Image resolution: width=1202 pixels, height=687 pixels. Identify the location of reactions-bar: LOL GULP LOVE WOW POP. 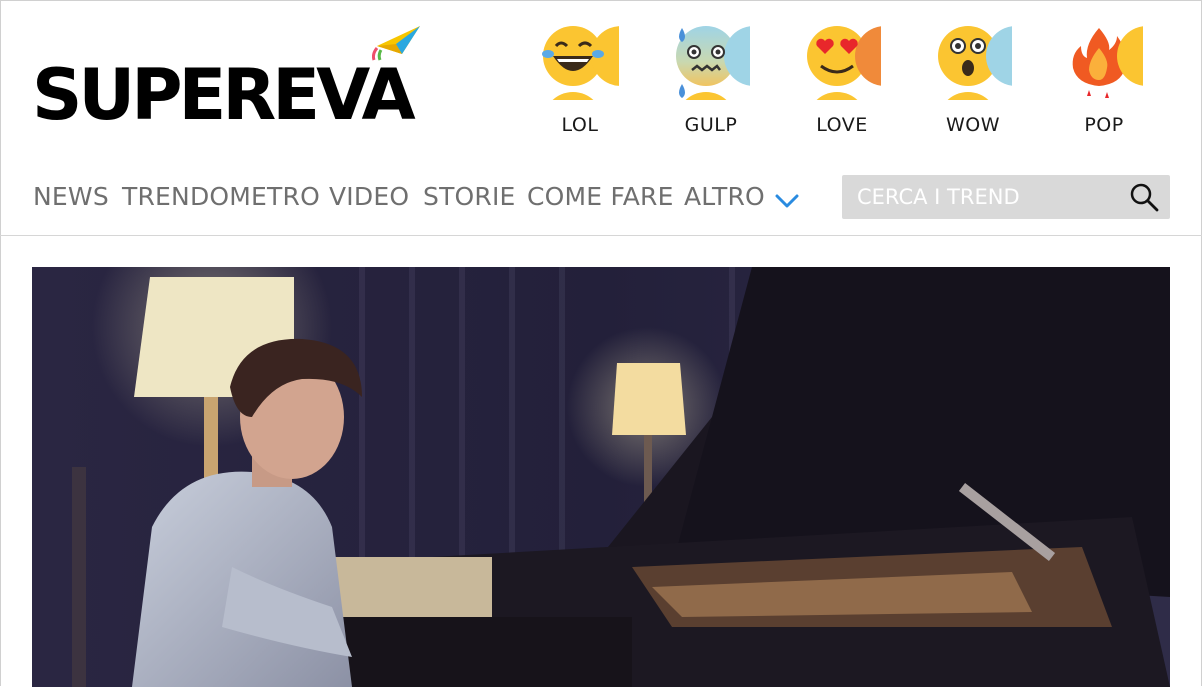
(860, 84).